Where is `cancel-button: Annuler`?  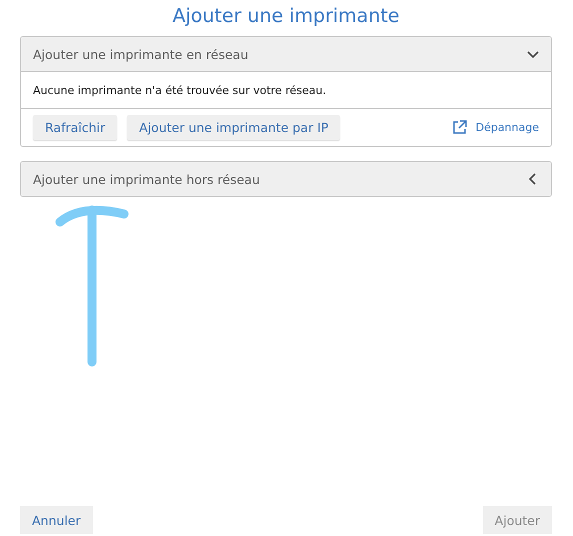 cancel-button: Annuler is located at coordinates (56, 520).